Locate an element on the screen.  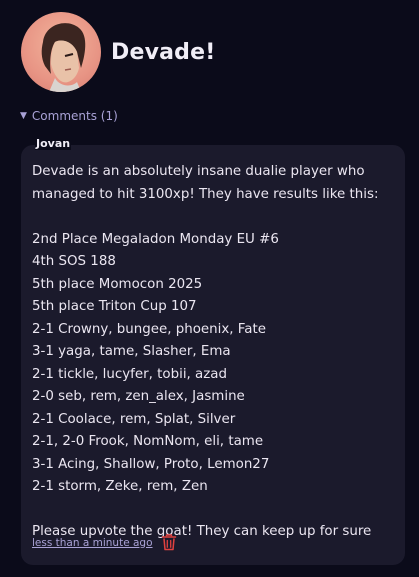
comment-author: Jovan is located at coordinates (53, 143).